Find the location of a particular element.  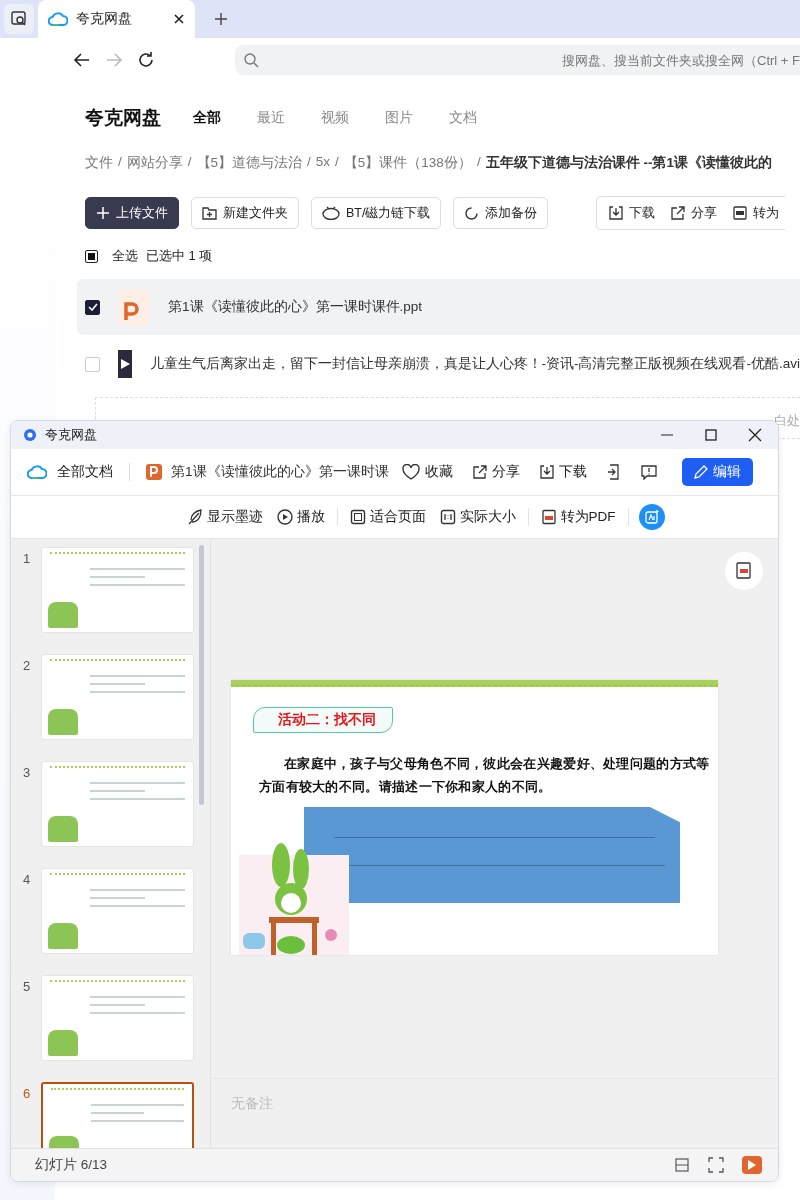

viewer-tool-button: 适合页面 is located at coordinates (387, 517).